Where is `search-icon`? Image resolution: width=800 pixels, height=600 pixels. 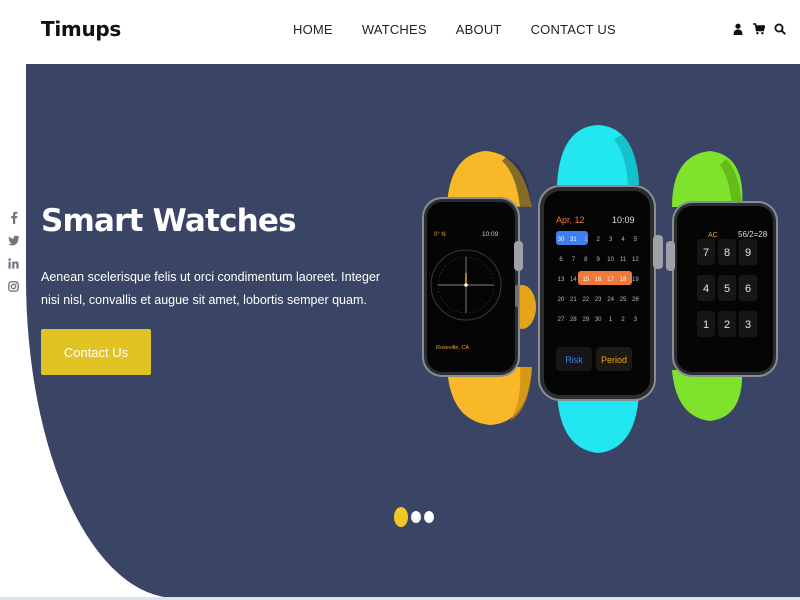
search-icon is located at coordinates (780, 29).